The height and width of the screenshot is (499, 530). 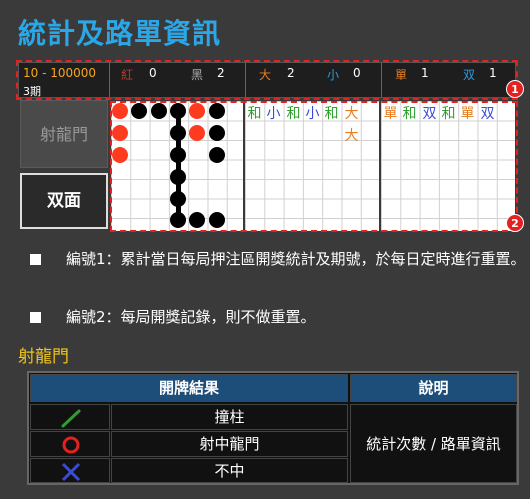 I want to click on note-2: 編號2：每局開獎記錄，則不做重置。, so click(x=275, y=318).